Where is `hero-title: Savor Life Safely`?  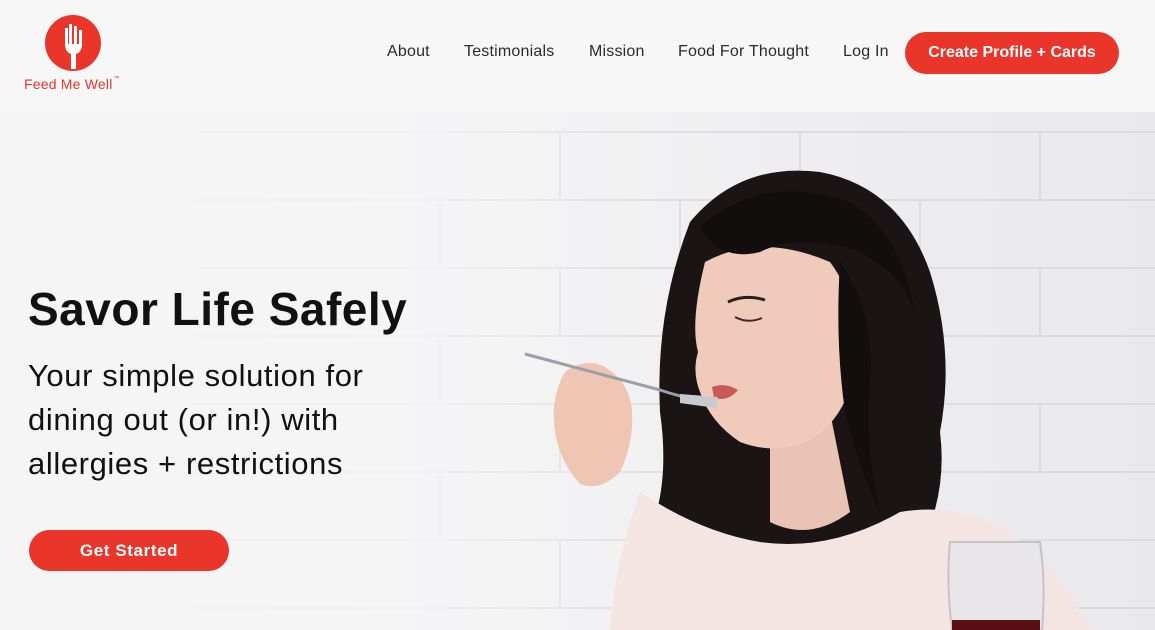 hero-title: Savor Life Safely is located at coordinates (218, 309).